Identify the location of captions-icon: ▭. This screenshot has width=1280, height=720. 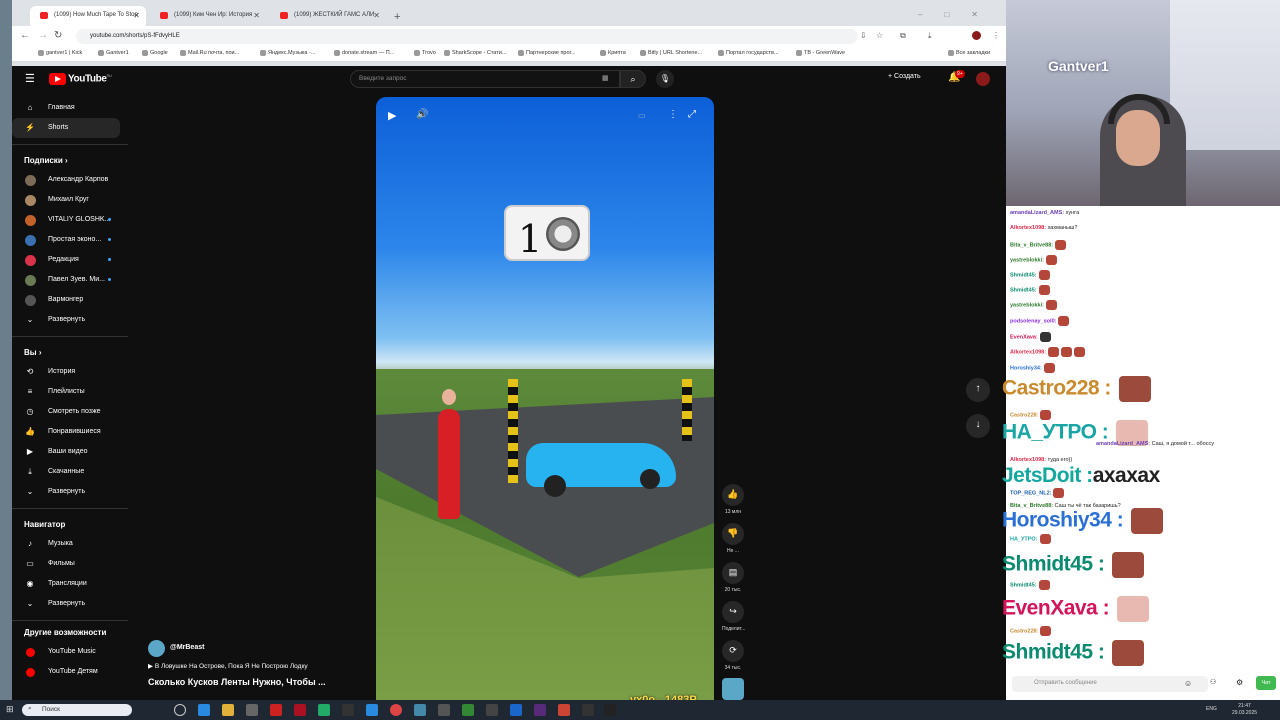
(642, 115).